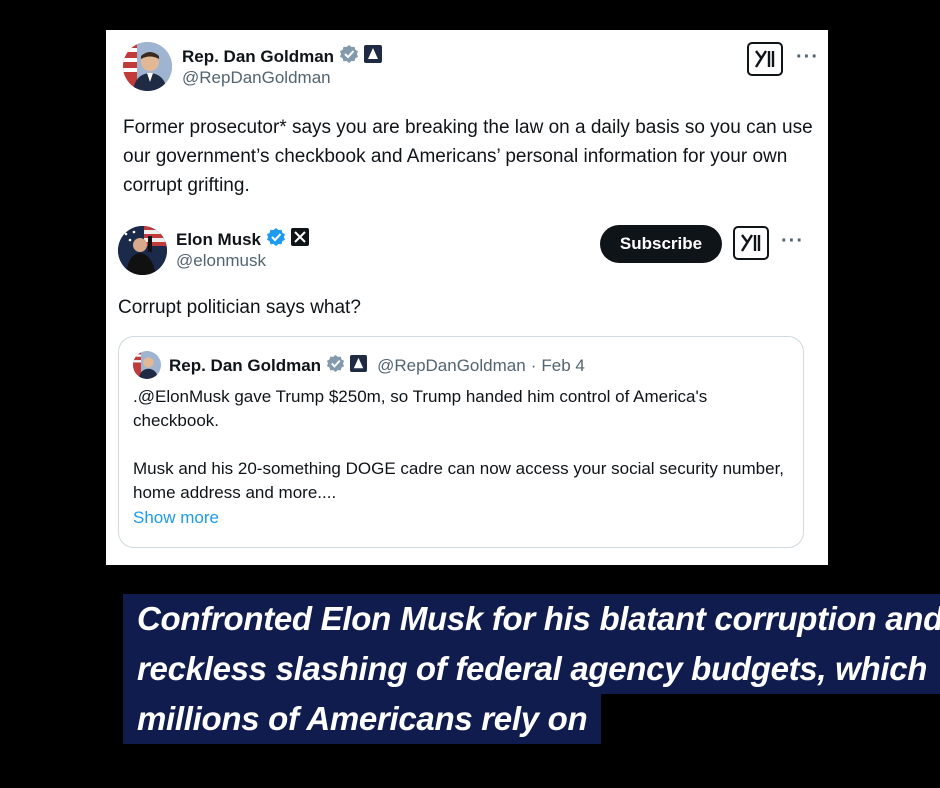 The width and height of the screenshot is (940, 788). I want to click on more-options-icon-reply: ···, so click(792, 241).